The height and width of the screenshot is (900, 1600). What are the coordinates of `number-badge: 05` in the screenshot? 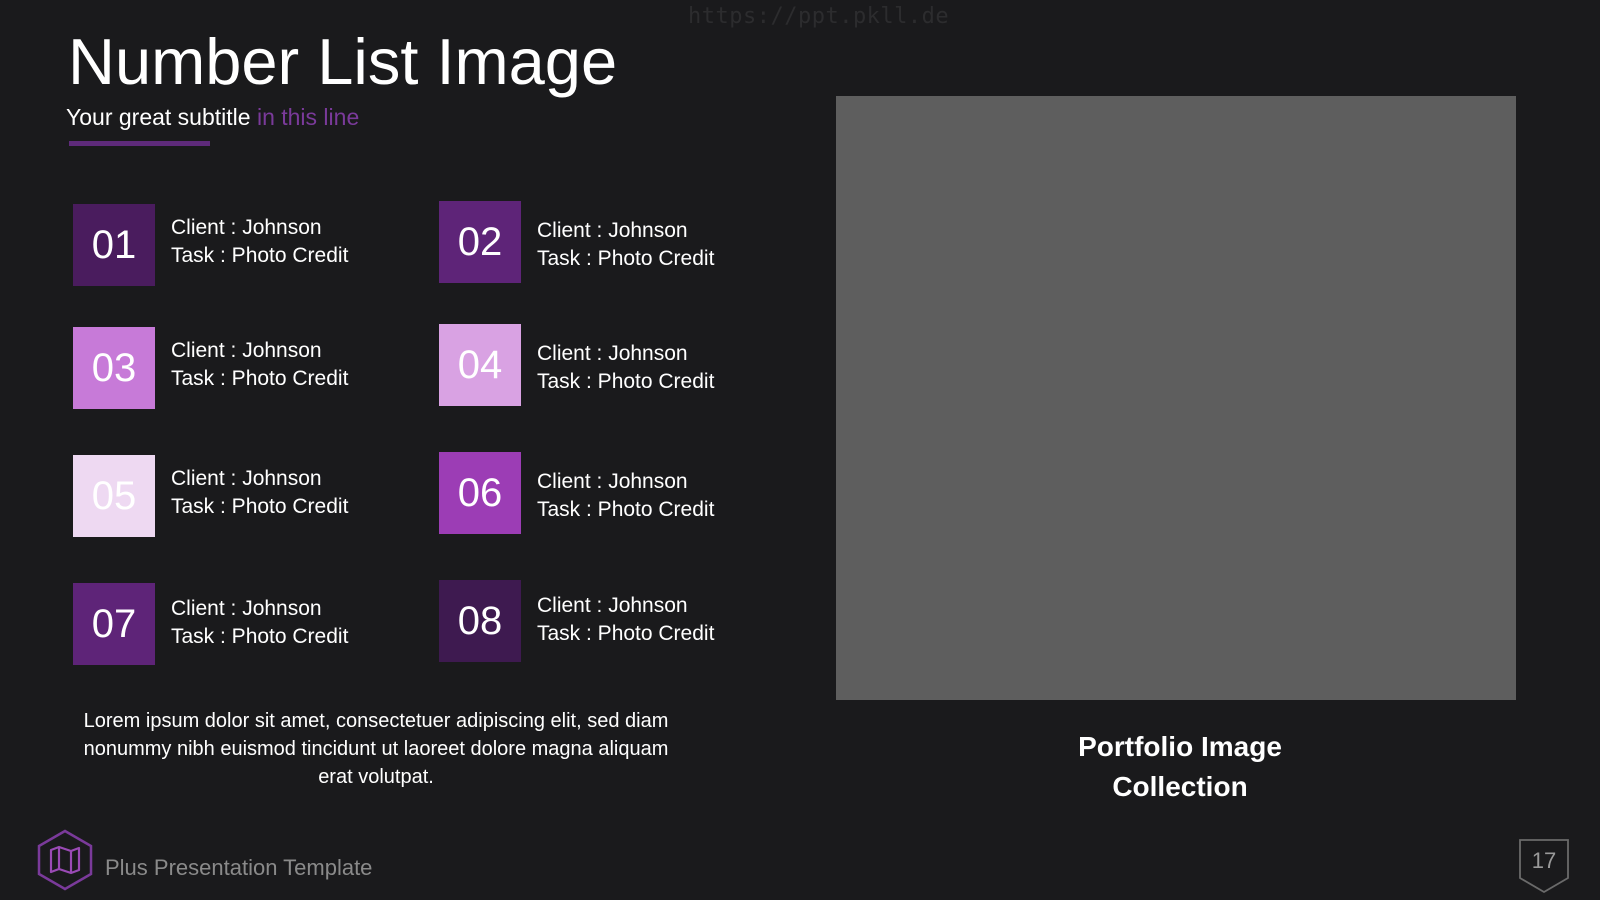 It's located at (114, 496).